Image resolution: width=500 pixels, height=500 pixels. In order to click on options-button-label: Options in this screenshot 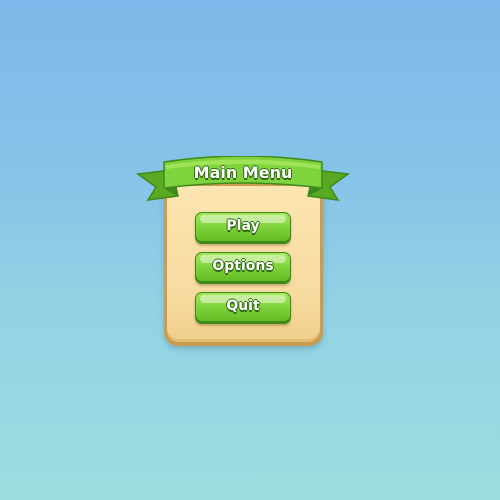, I will do `click(243, 266)`.